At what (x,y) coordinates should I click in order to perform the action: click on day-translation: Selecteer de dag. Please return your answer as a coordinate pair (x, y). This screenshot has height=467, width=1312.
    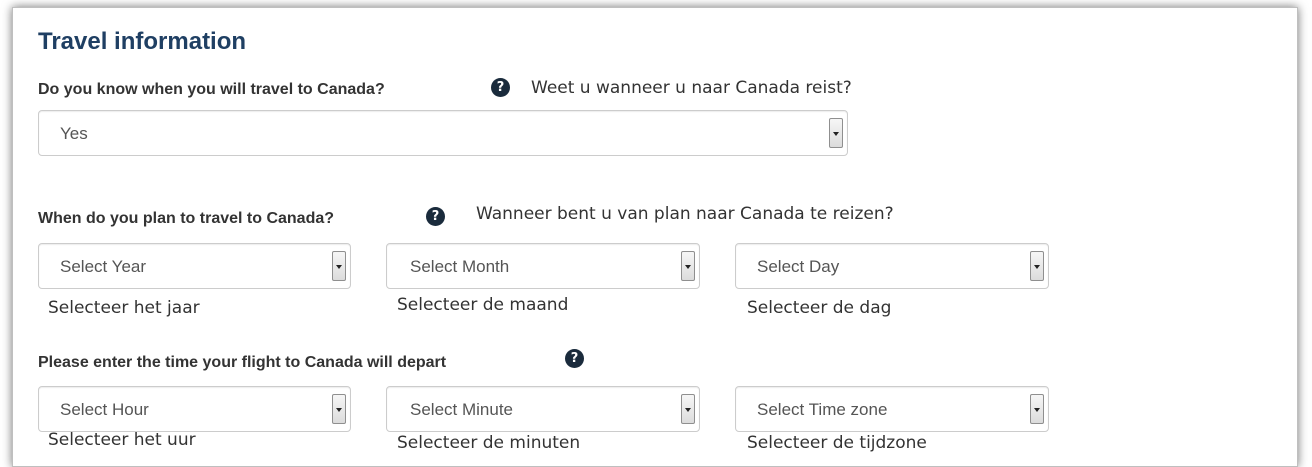
    Looking at the image, I should click on (819, 308).